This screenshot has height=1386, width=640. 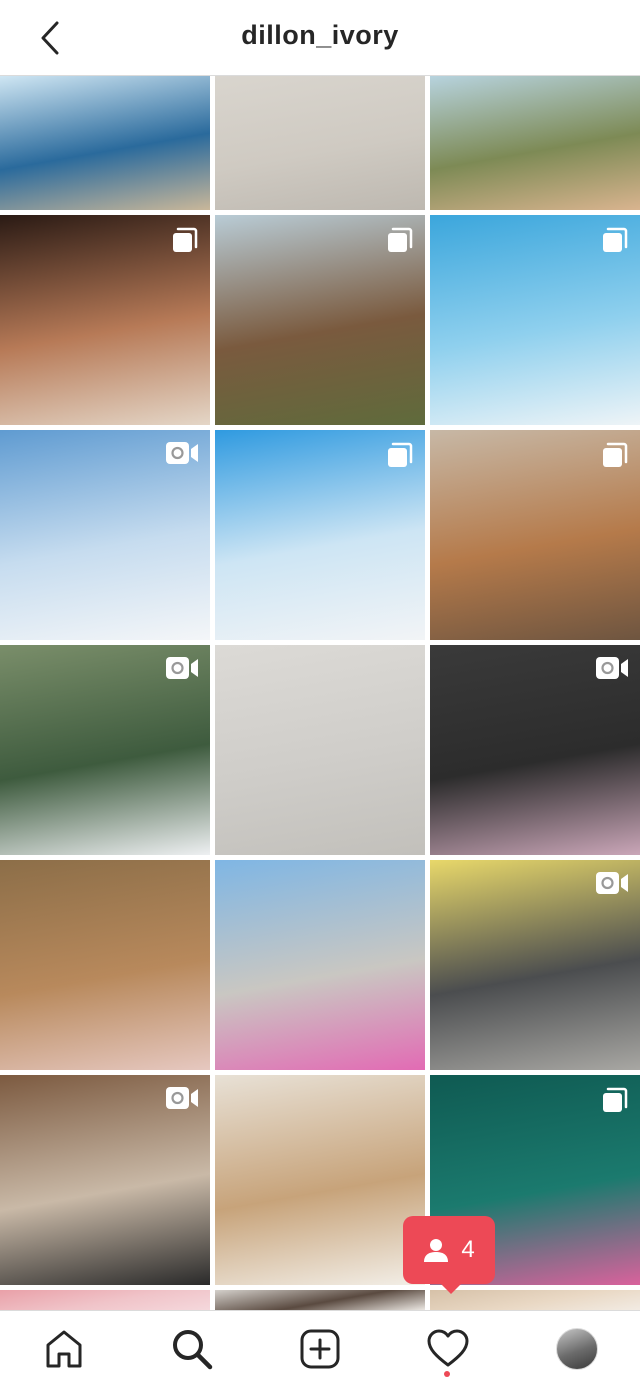 I want to click on tab-profile, so click(x=577, y=1349).